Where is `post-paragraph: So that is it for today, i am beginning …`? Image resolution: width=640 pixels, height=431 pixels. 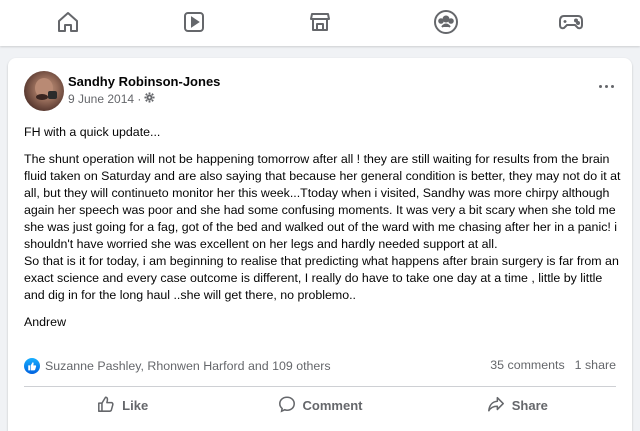 post-paragraph: So that is it for today, i am beginning … is located at coordinates (321, 278).